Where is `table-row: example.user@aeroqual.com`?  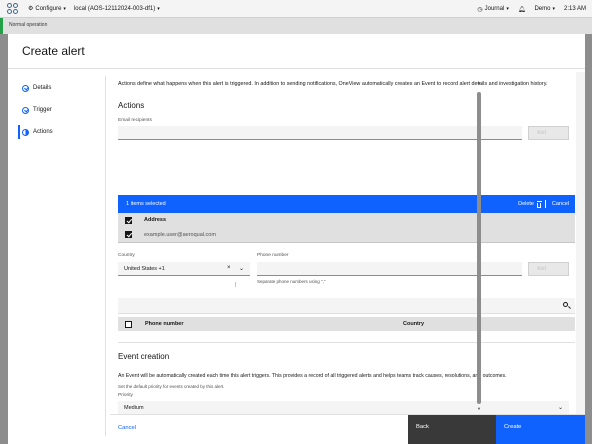 table-row: example.user@aeroqual.com is located at coordinates (346, 235).